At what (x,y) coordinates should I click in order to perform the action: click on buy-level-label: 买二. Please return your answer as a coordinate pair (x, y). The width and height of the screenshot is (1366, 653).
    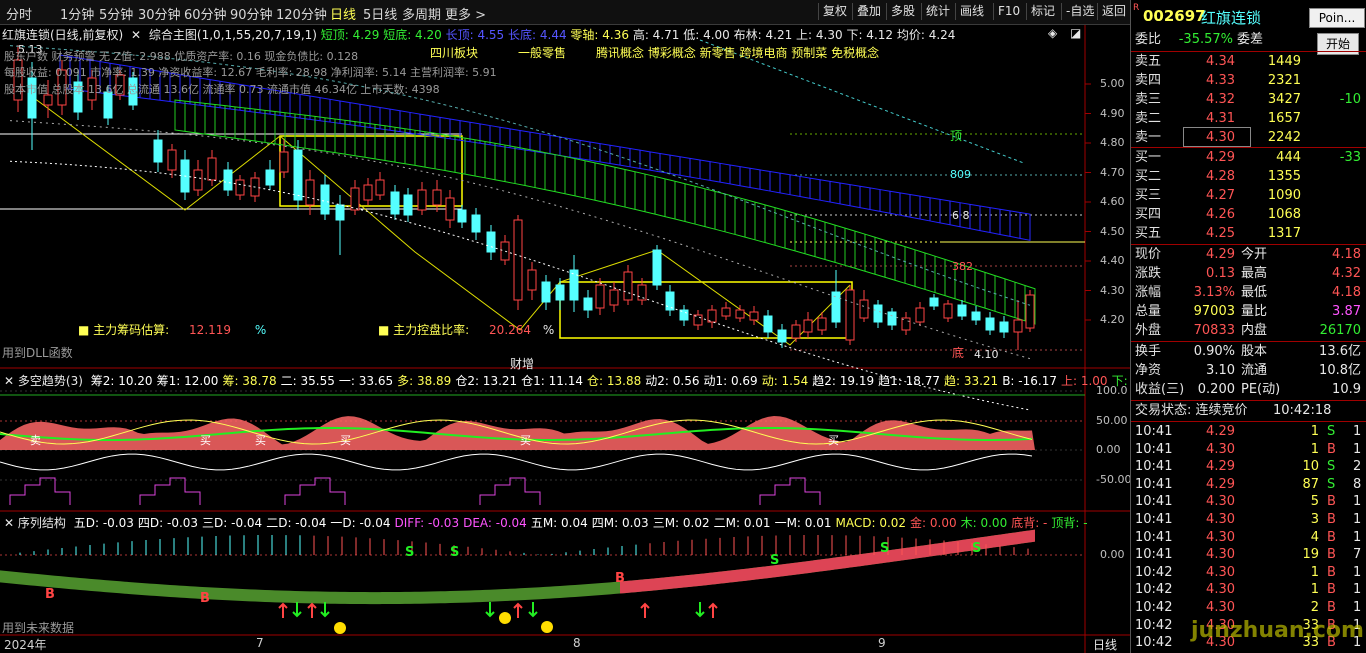
    Looking at the image, I should click on (1148, 176).